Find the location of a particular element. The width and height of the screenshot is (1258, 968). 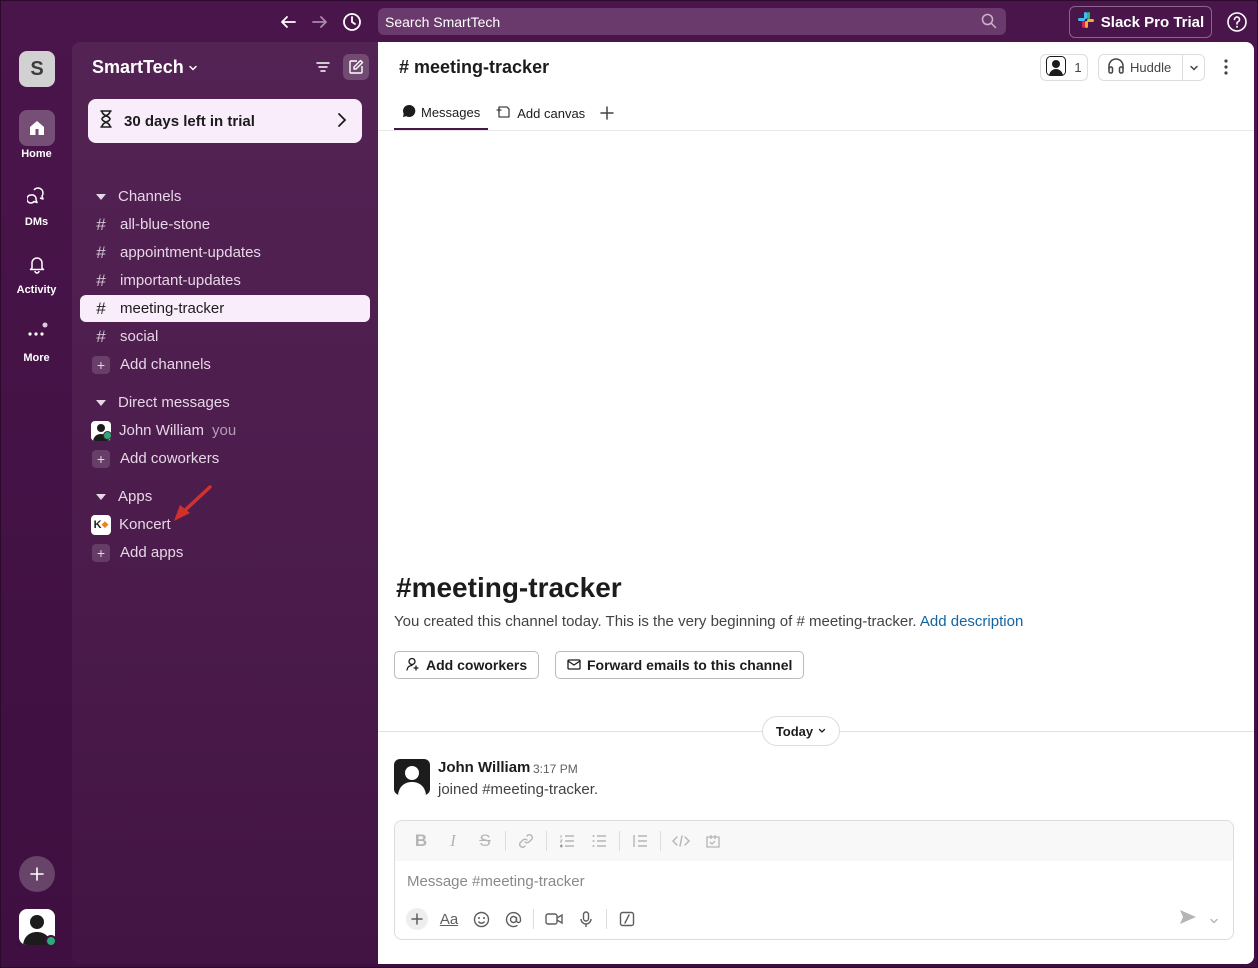

annotation-arrow-icon is located at coordinates (193, 507).